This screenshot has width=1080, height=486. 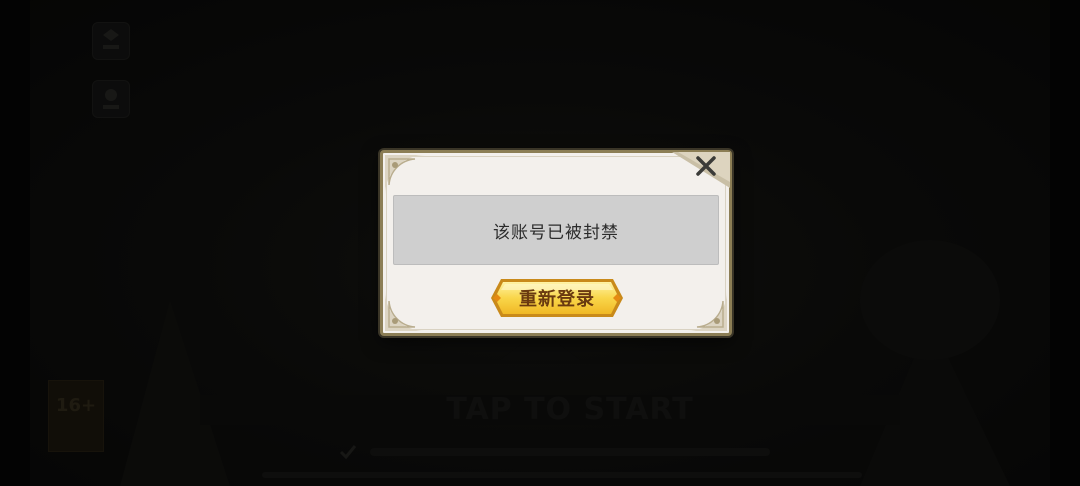 I want to click on close-icon, so click(x=701, y=170).